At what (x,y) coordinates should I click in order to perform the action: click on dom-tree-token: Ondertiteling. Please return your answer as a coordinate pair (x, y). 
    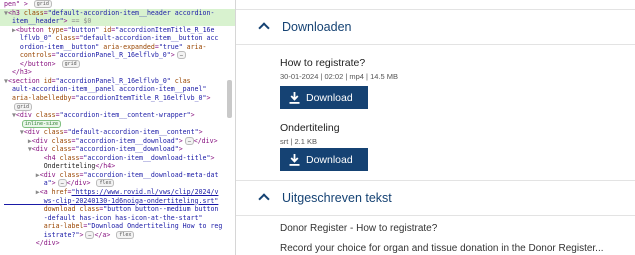
    Looking at the image, I should click on (50, 166).